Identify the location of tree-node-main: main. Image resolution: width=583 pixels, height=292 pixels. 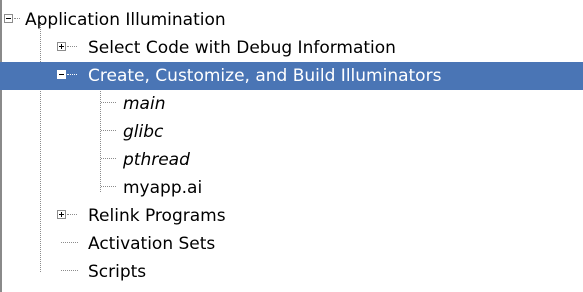
(291, 104).